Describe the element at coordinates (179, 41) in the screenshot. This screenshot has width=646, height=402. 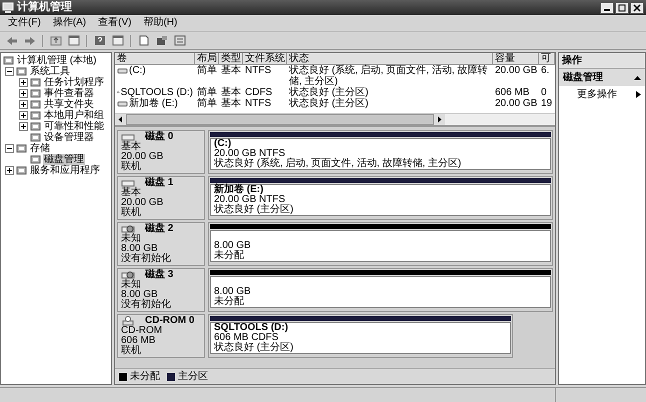
I see `disk-view-button` at that location.